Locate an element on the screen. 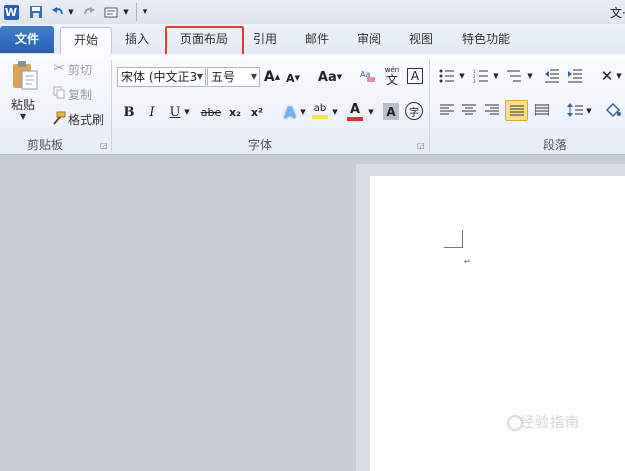 The height and width of the screenshot is (471, 625). distributed-icon is located at coordinates (542, 110).